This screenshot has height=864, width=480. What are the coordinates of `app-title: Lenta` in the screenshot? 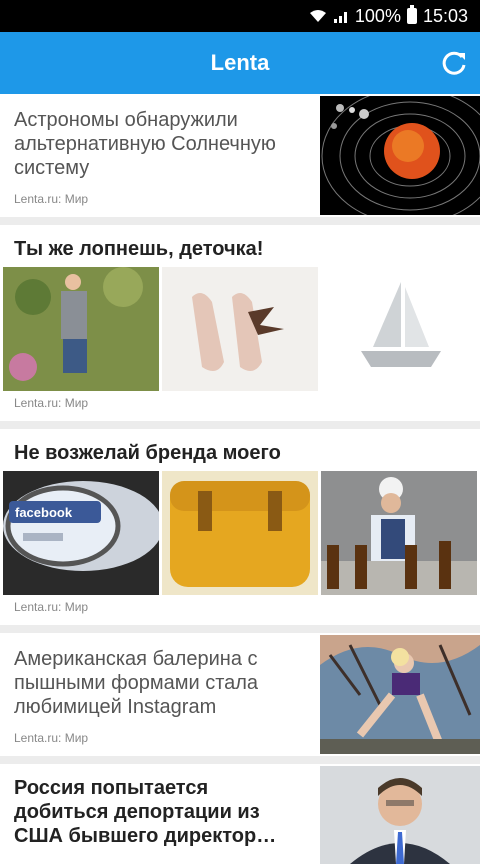 It's located at (240, 62).